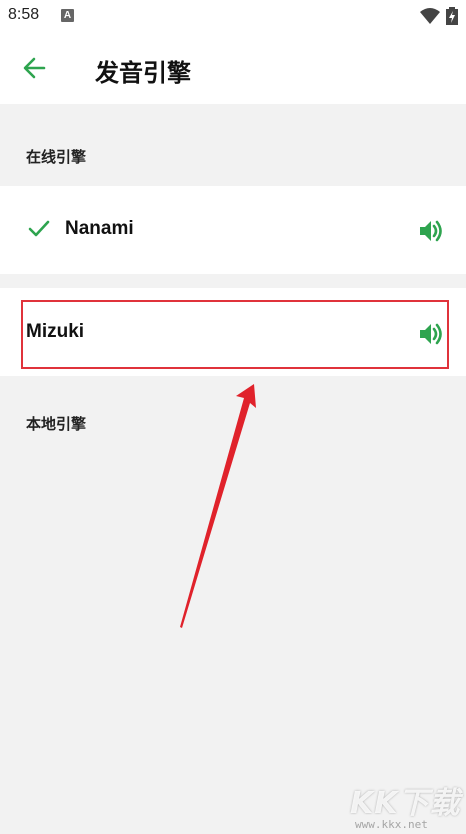 This screenshot has width=466, height=834. What do you see at coordinates (235, 334) in the screenshot?
I see `highlight-box` at bounding box center [235, 334].